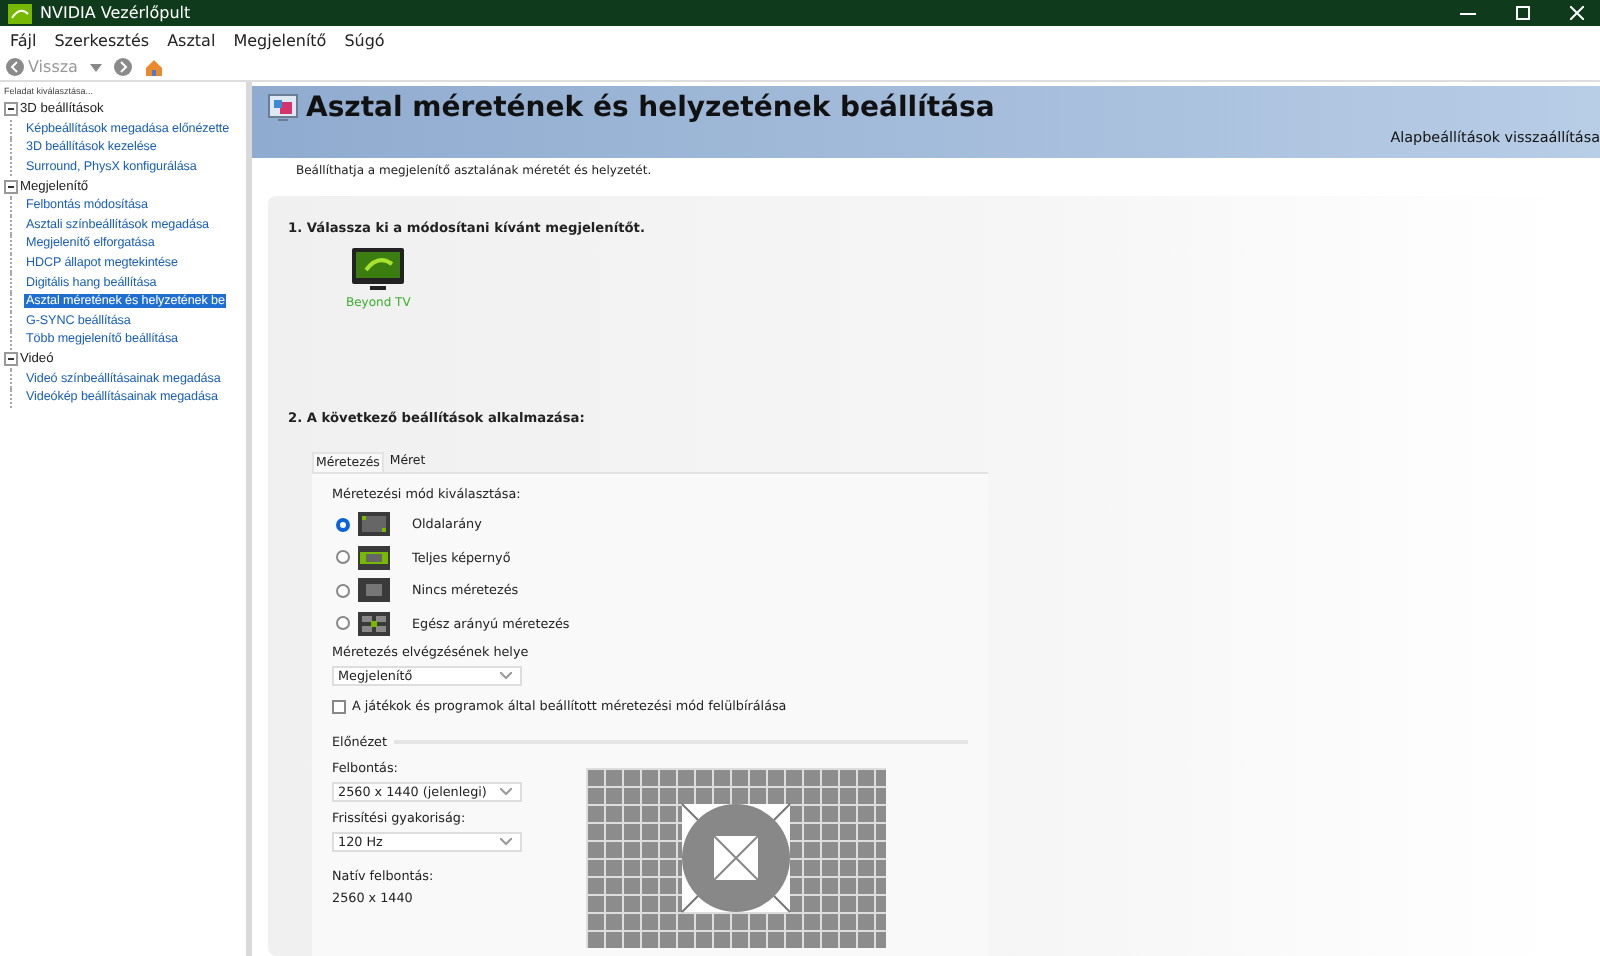 The width and height of the screenshot is (1600, 956). Describe the element at coordinates (283, 108) in the screenshot. I see `display-icon` at that location.